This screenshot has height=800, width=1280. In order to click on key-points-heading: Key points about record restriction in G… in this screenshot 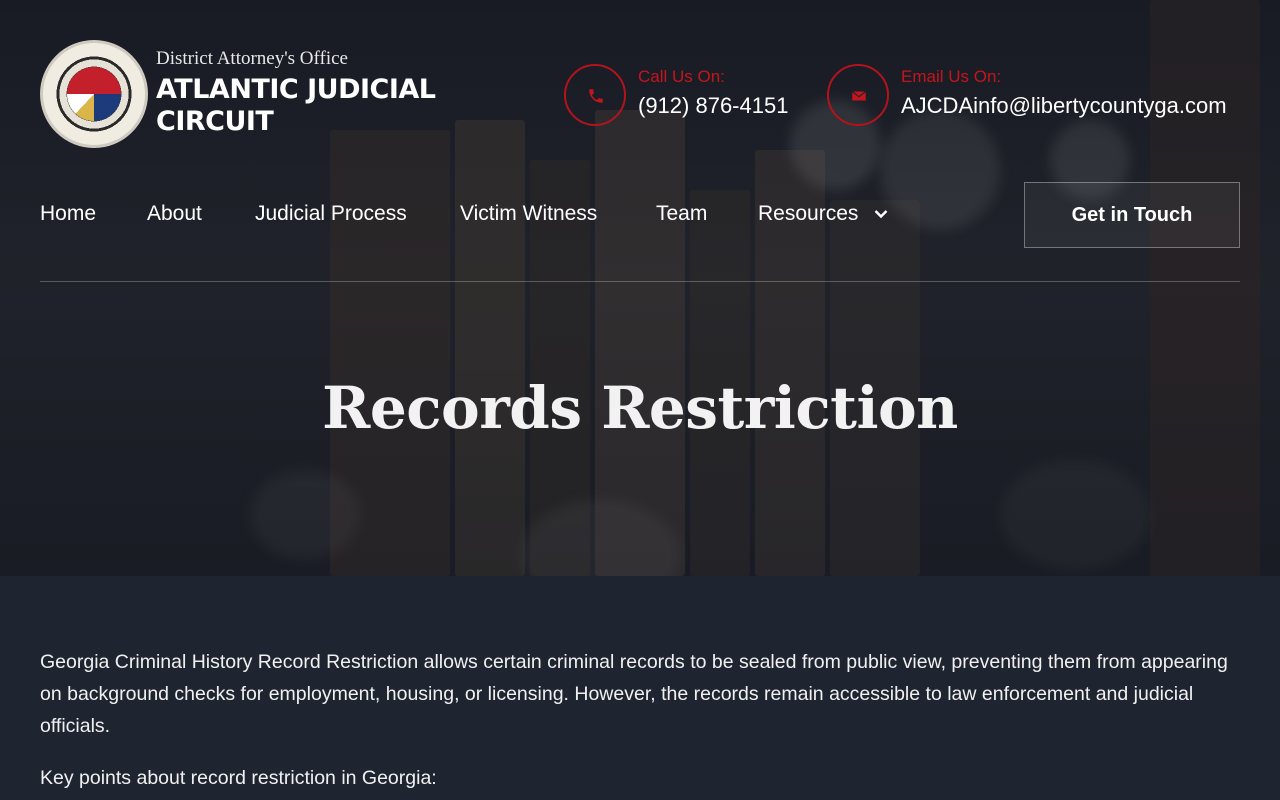, I will do `click(238, 778)`.